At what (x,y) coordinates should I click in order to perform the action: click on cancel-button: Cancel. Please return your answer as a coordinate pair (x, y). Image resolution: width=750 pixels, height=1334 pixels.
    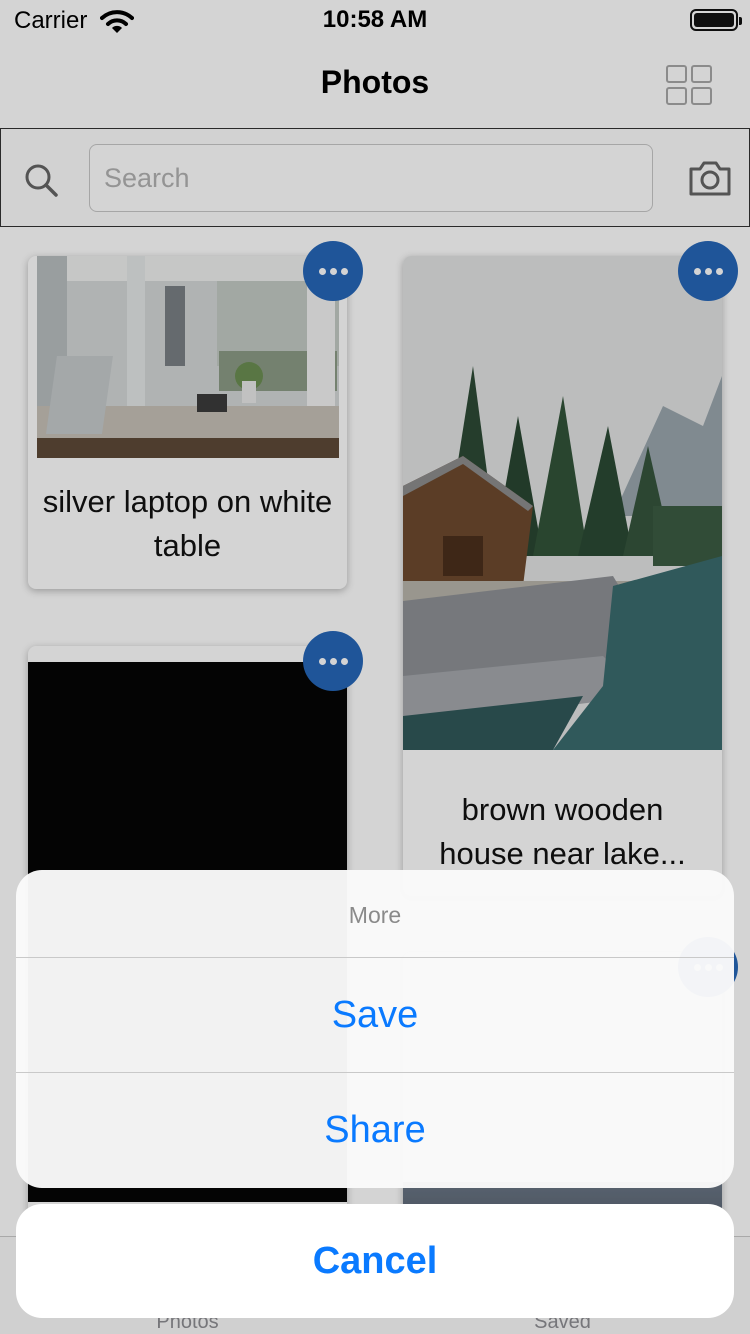
    Looking at the image, I should click on (375, 1261).